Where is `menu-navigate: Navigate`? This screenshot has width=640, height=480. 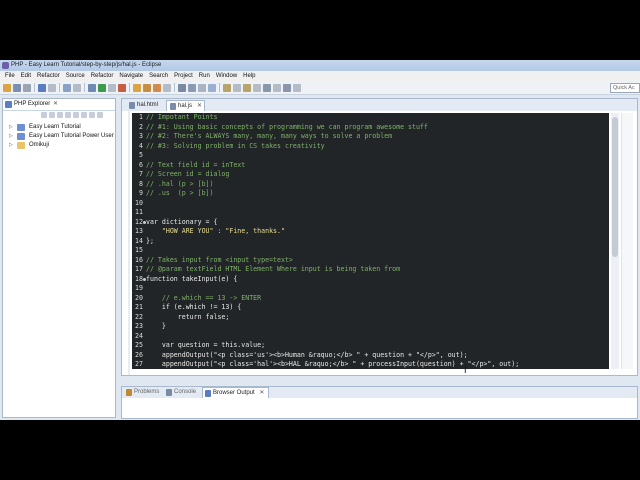
menu-navigate: Navigate is located at coordinates (131, 76).